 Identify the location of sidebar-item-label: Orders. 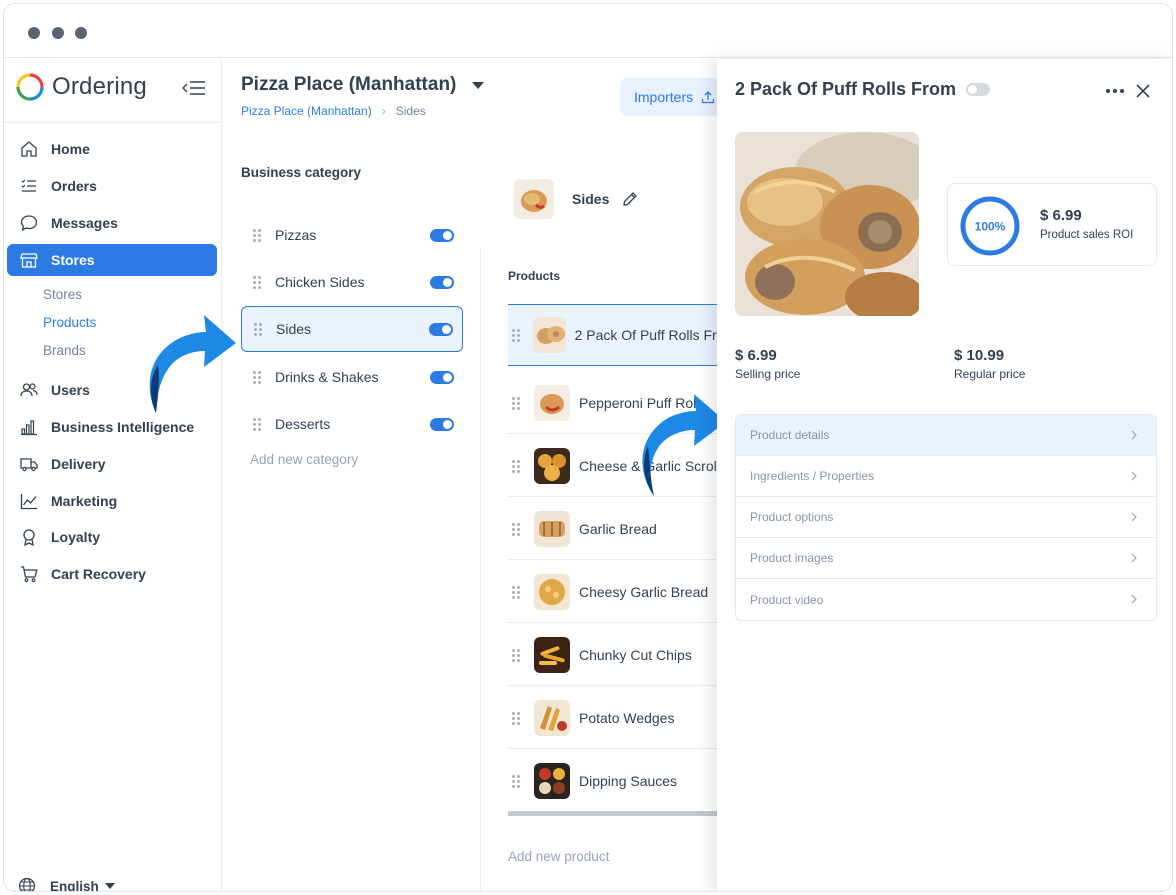
(74, 186).